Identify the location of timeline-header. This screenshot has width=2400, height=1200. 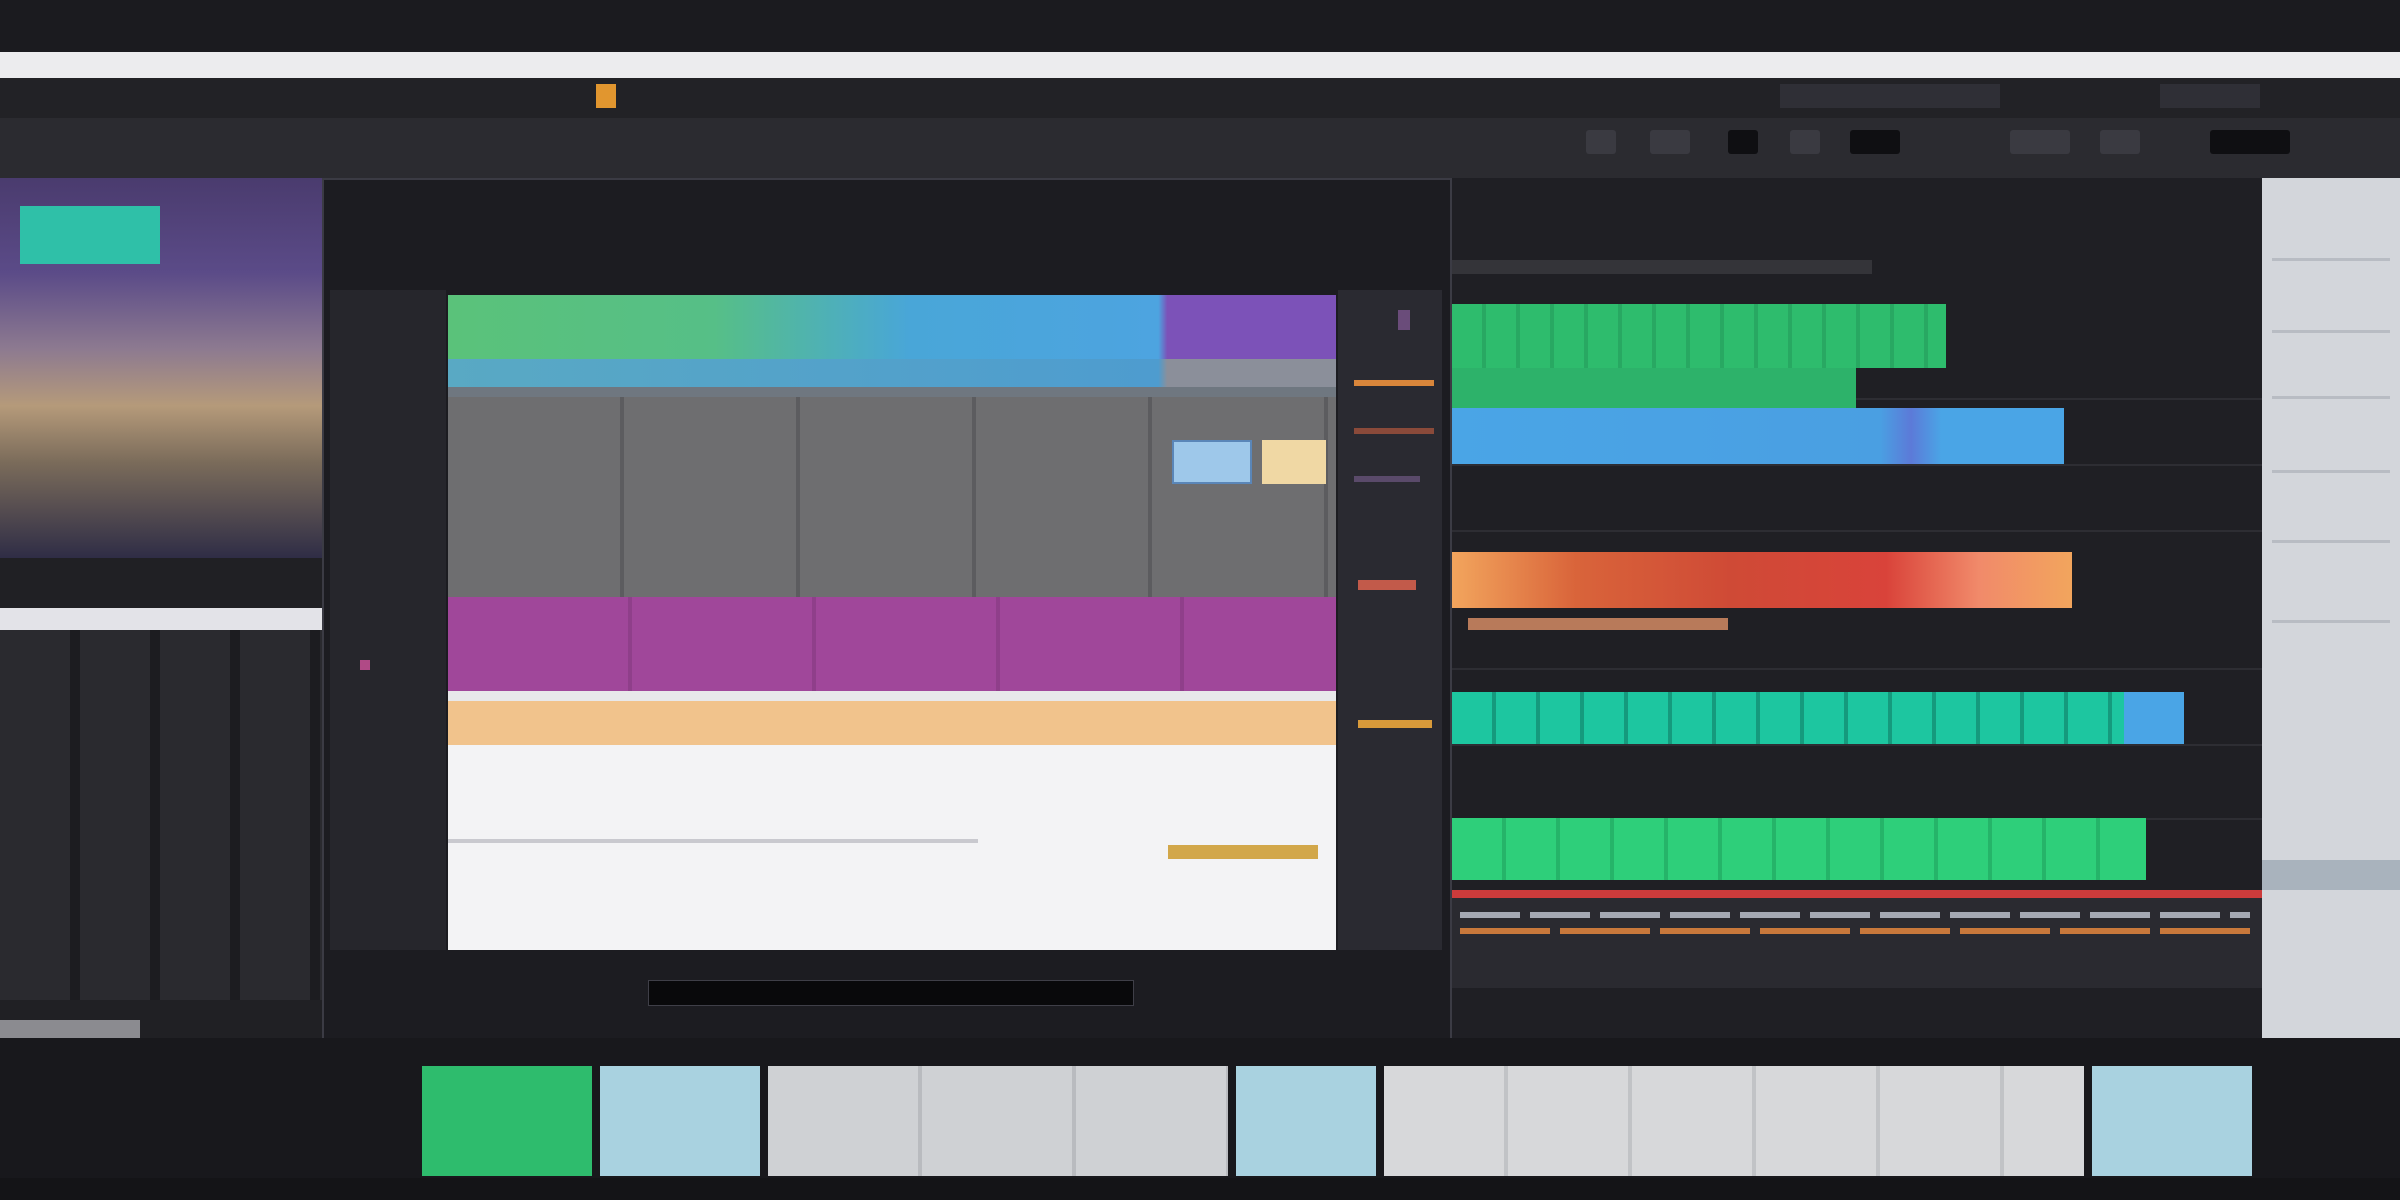
(1662, 267).